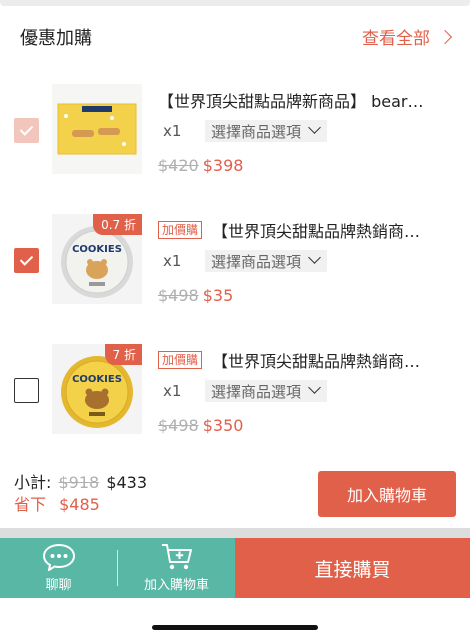 This screenshot has height=640, width=470. I want to click on cart-add-icon, so click(176, 557).